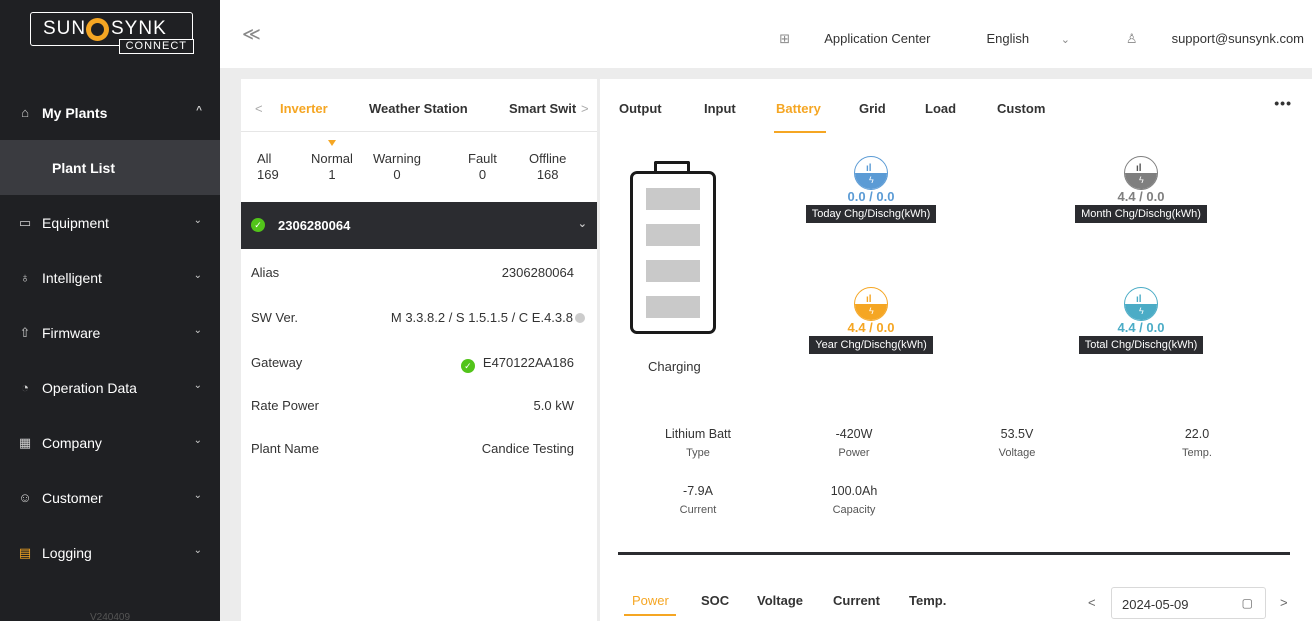 This screenshot has width=1312, height=621. I want to click on sidebar-item-firmware: ⇧ Firmware ⌄, so click(110, 332).